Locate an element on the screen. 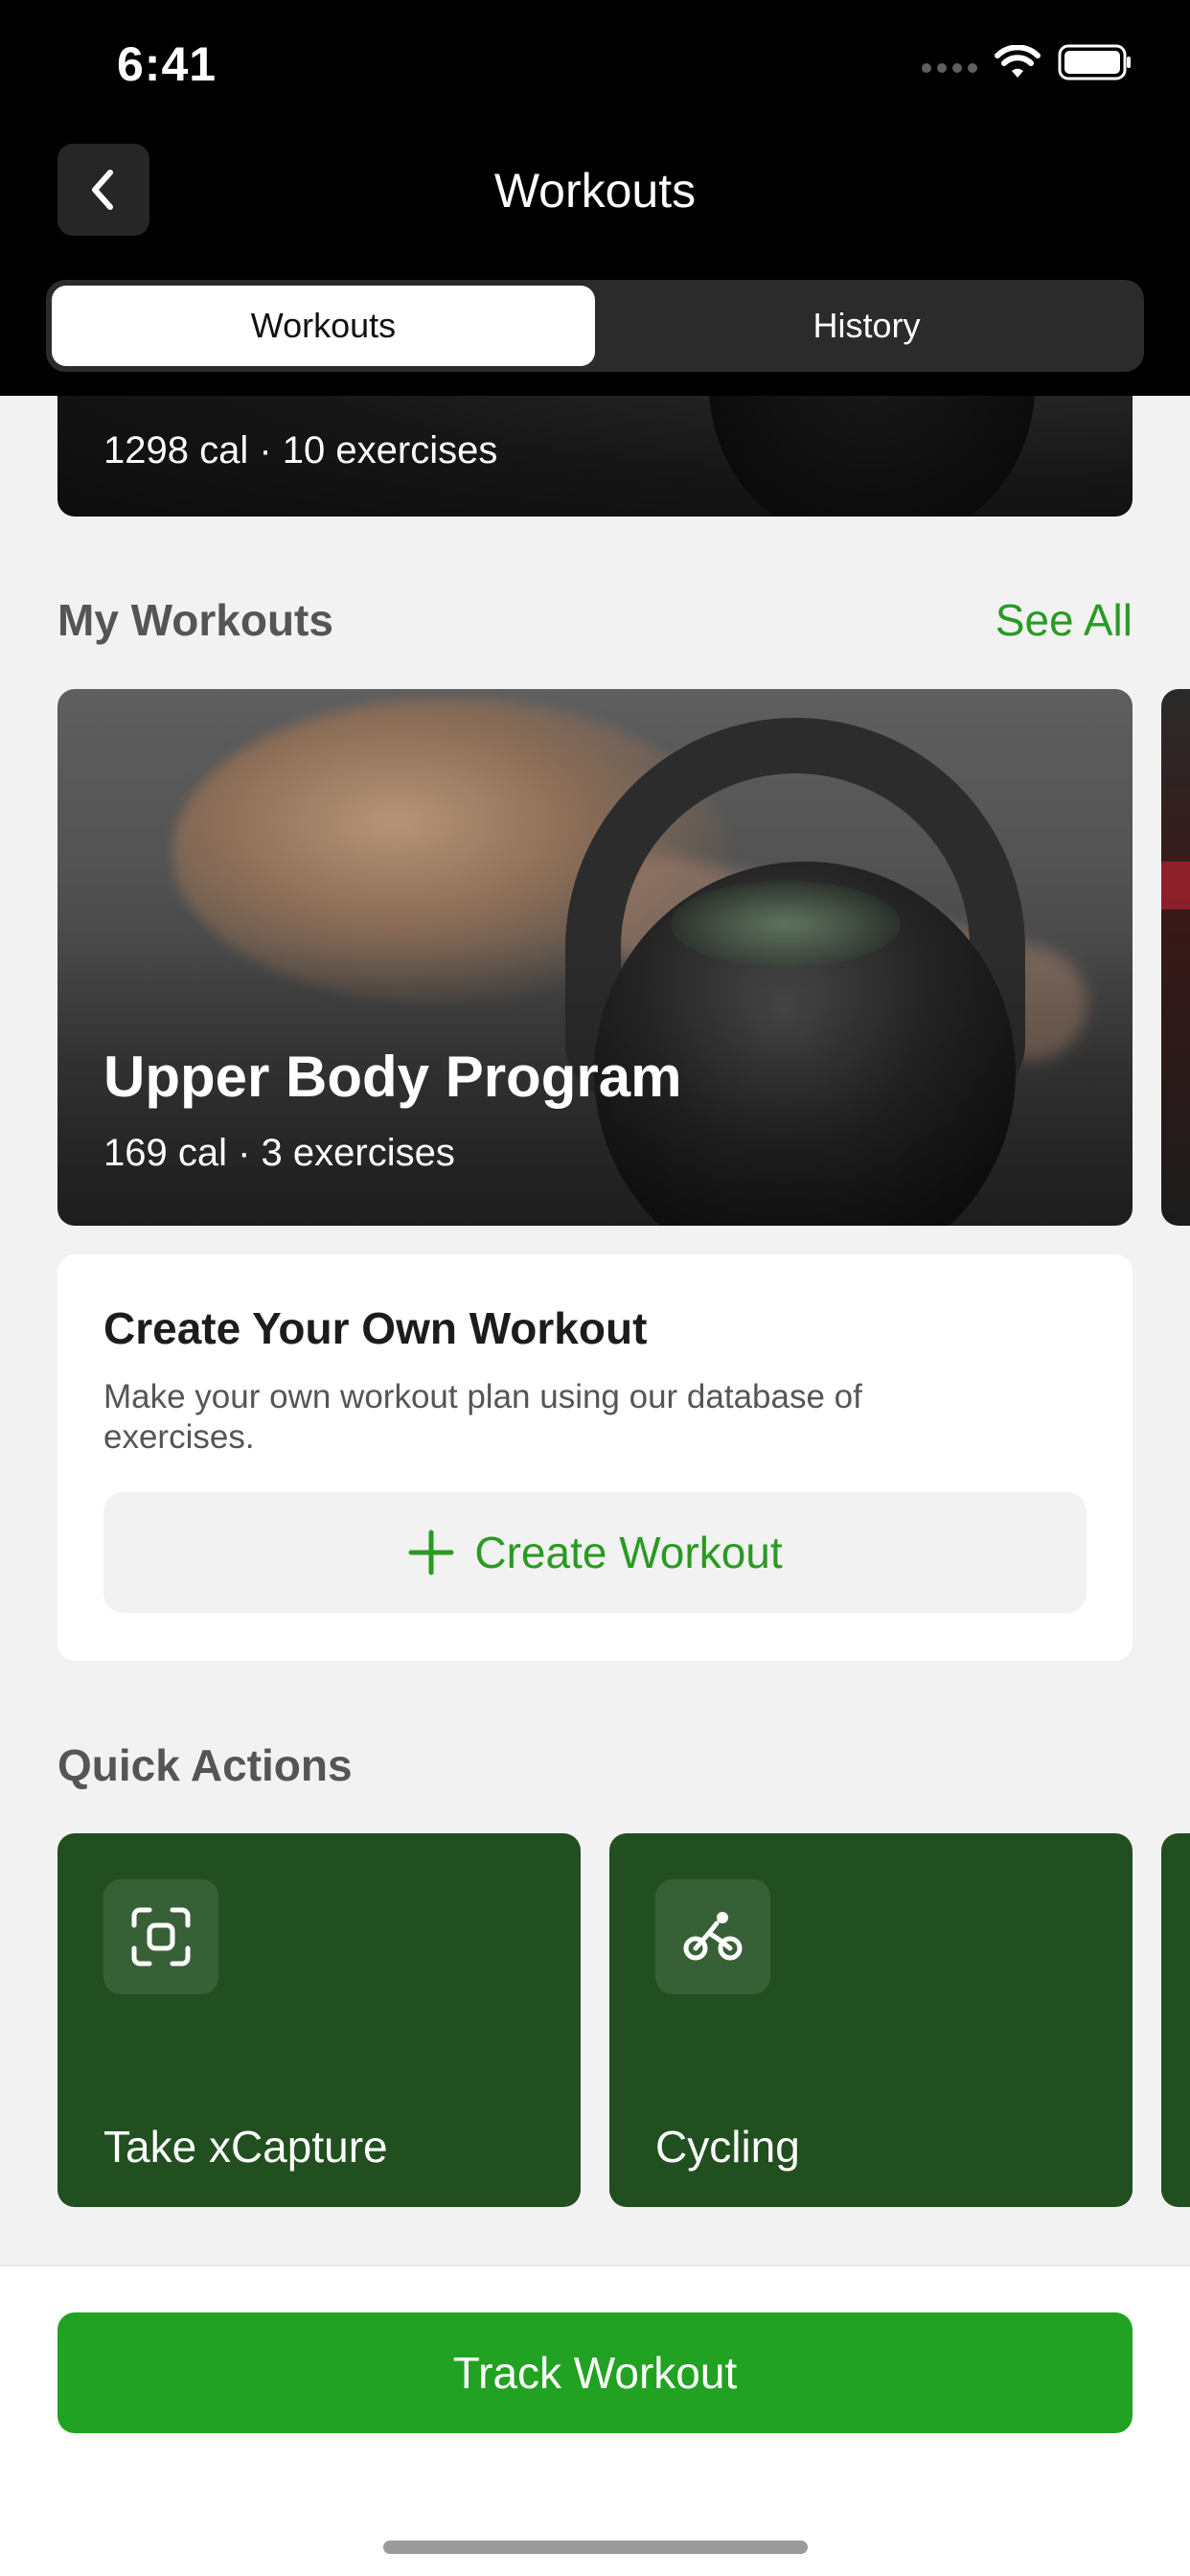  create-workout-button: Create Workout is located at coordinates (595, 1552).